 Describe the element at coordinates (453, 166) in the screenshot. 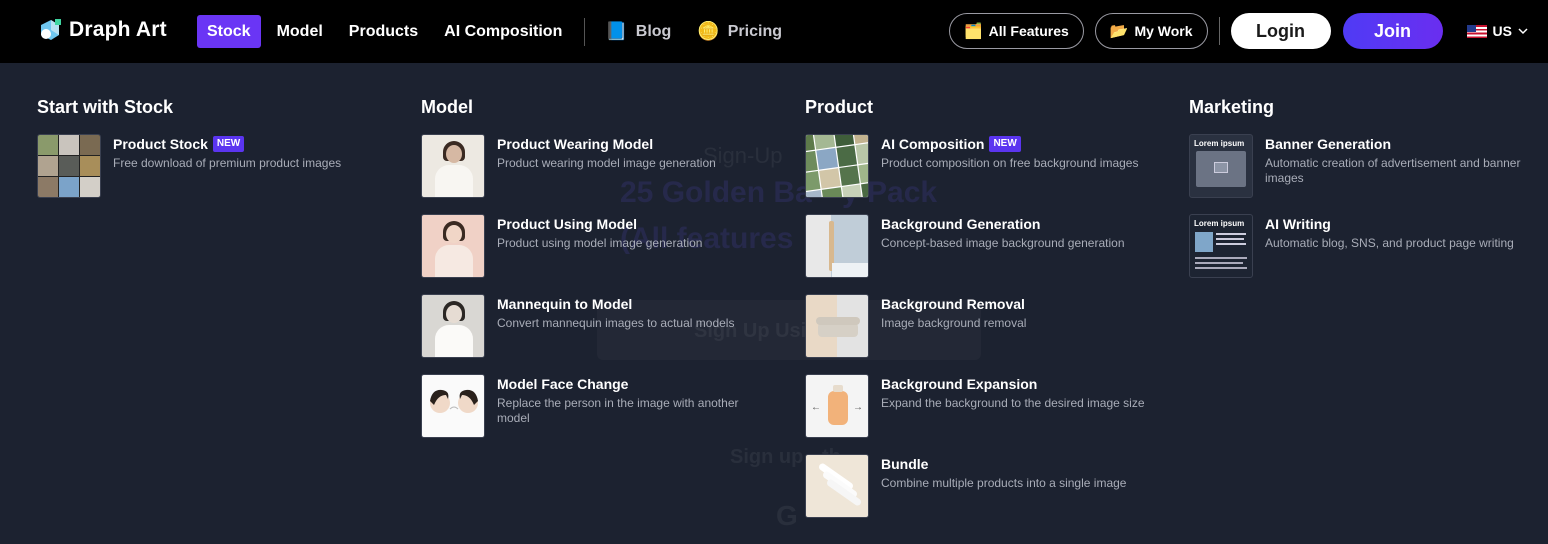

I see `wearing-model-thumbnail` at that location.